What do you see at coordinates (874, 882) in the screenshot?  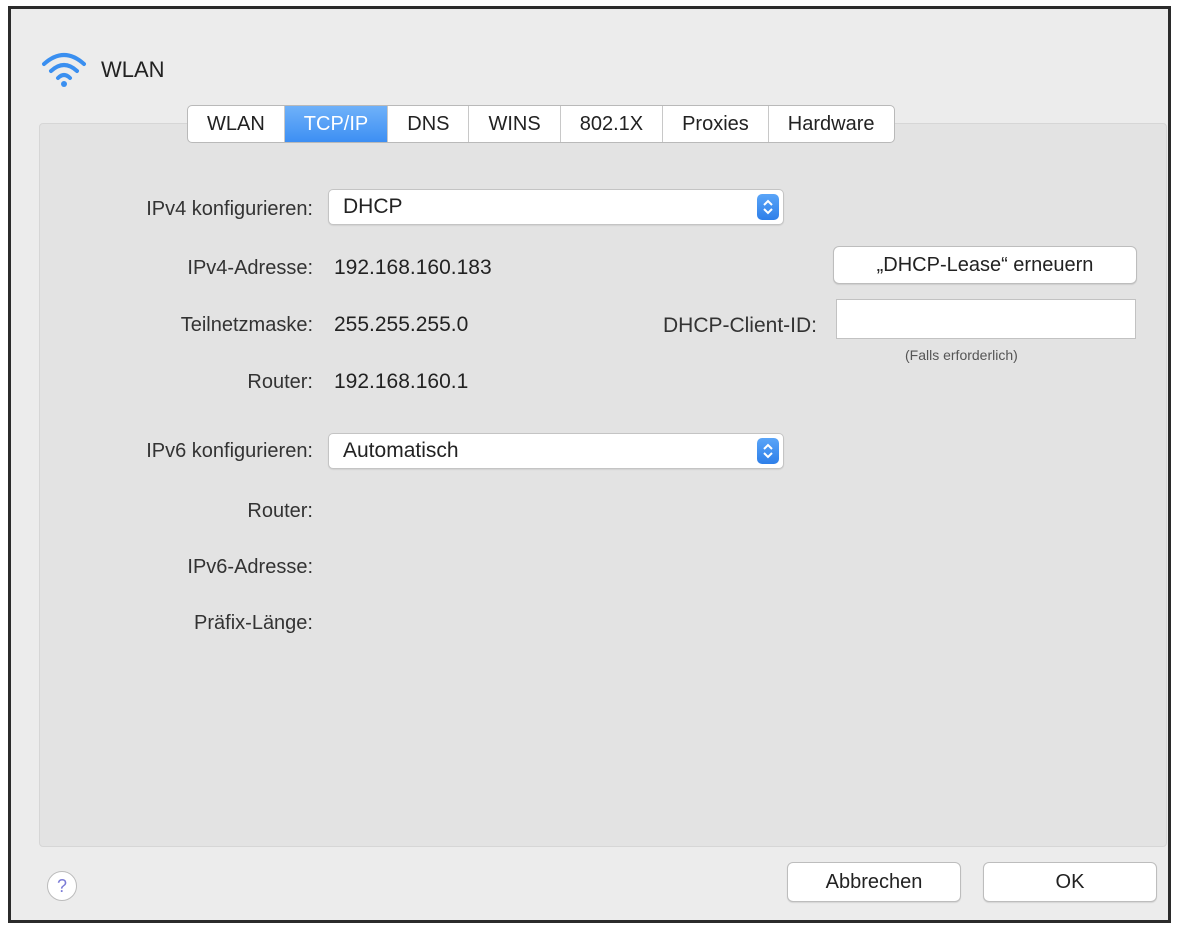 I see `cancel-button: Abbrechen` at bounding box center [874, 882].